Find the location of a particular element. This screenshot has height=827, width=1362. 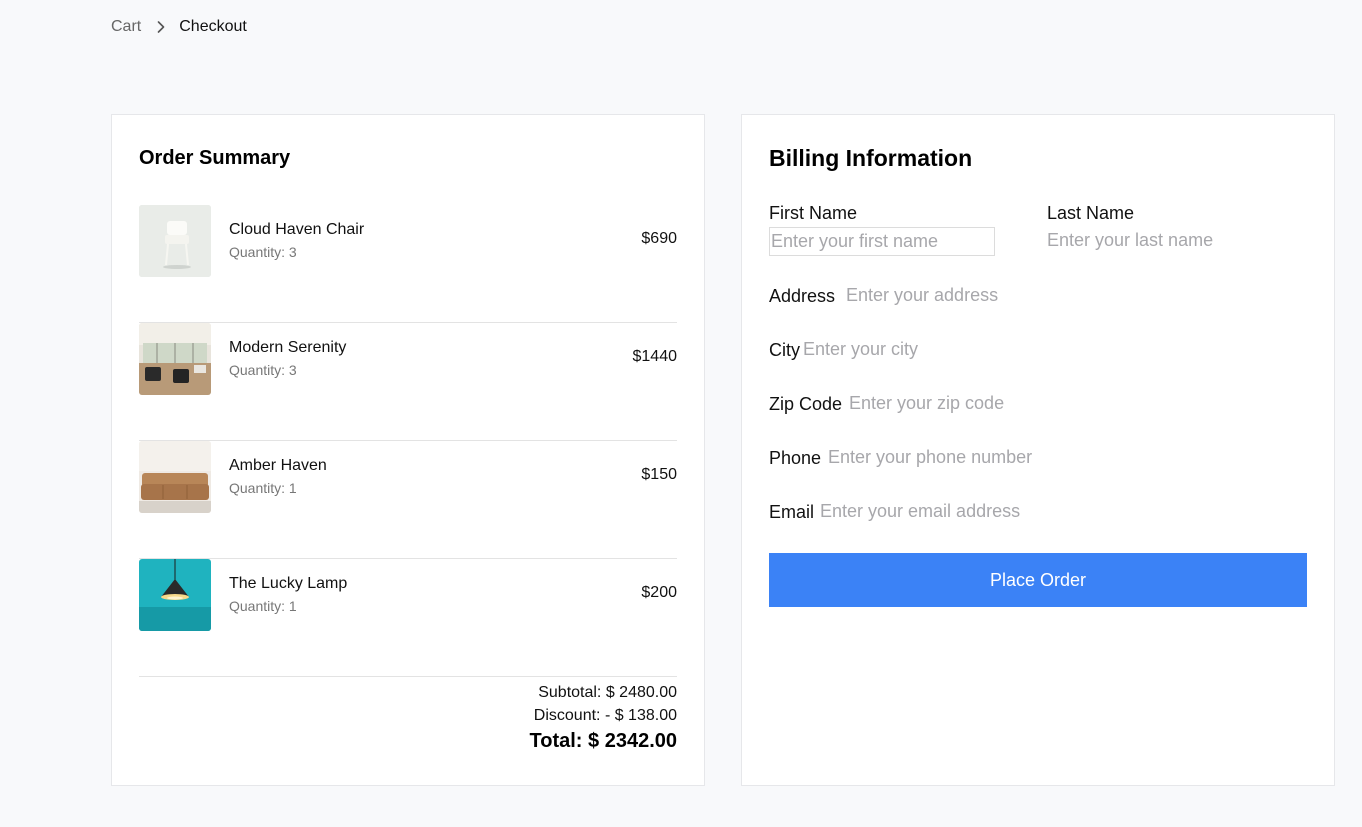

breadcrumb-current: Checkout is located at coordinates (213, 26).